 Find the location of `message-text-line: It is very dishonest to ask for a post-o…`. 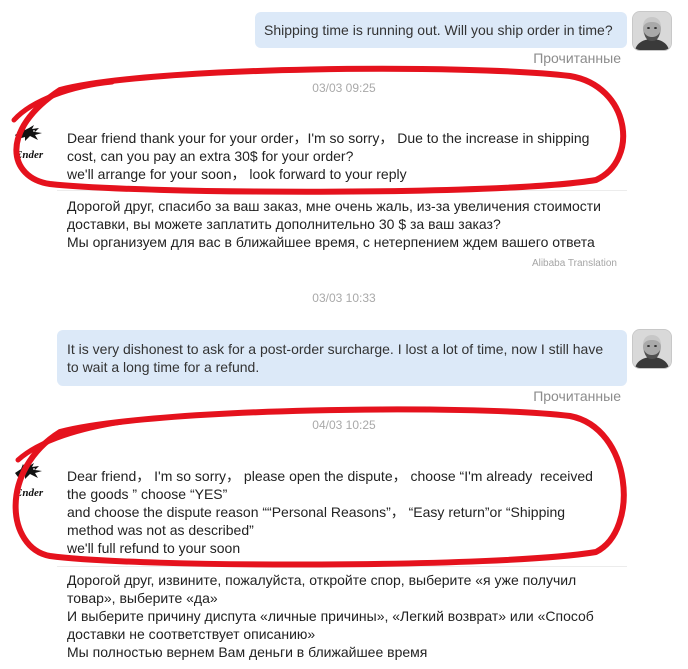

message-text-line: It is very dishonest to ask for a post-o… is located at coordinates (335, 349).